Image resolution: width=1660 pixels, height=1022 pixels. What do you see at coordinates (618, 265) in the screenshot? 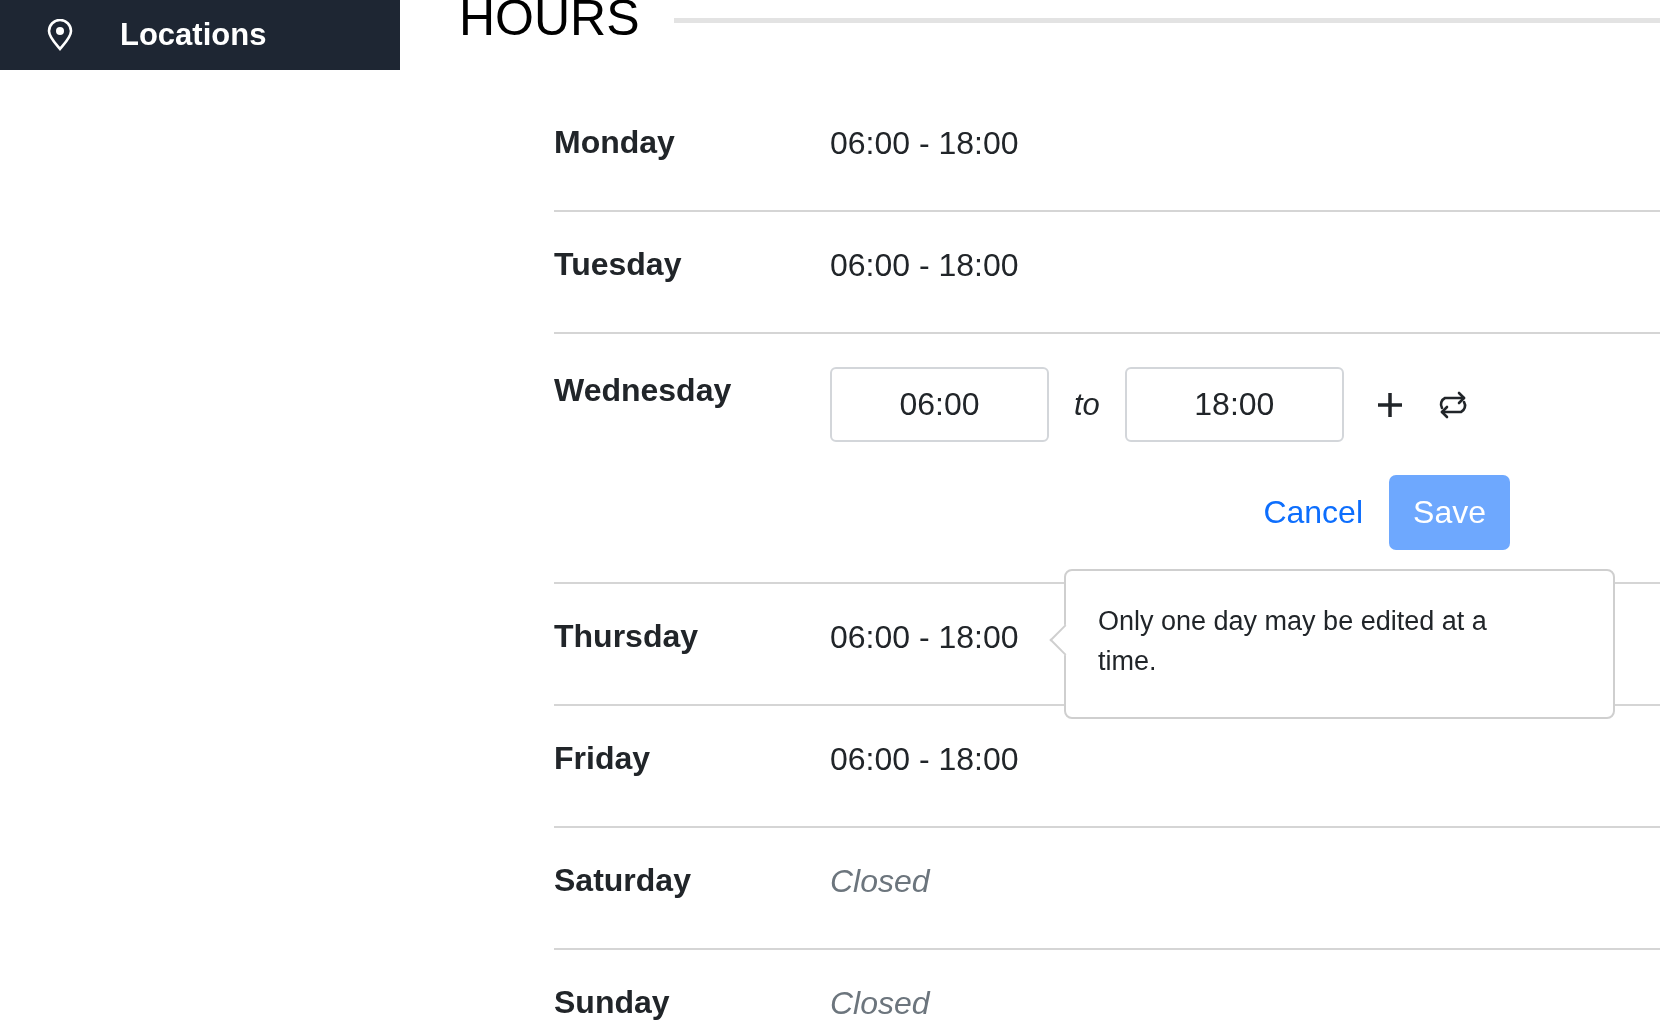
I see `day-label: Tuesday` at bounding box center [618, 265].